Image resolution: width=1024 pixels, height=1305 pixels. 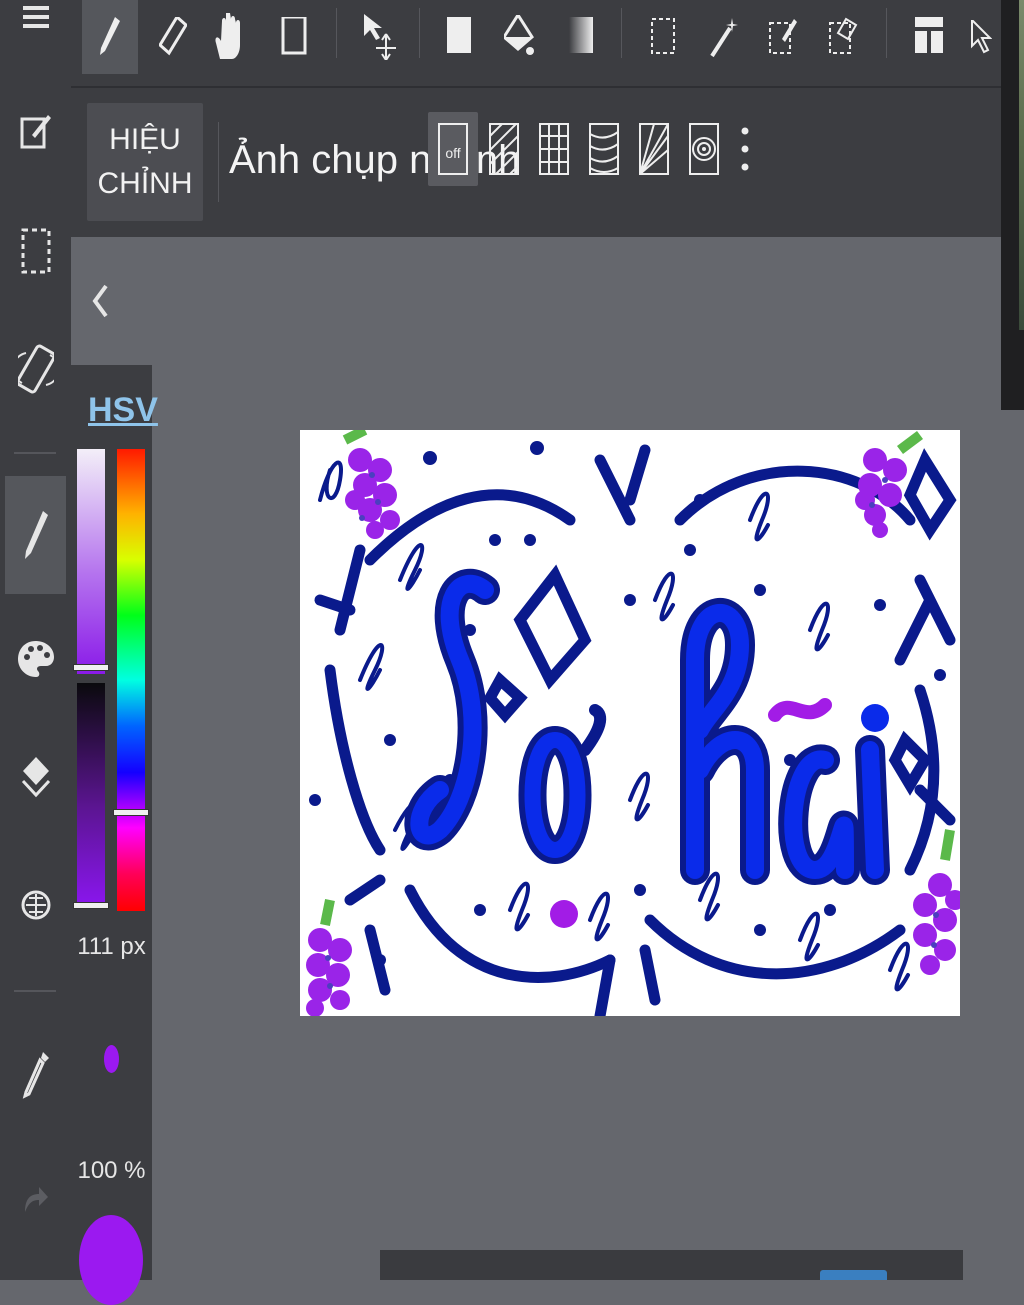 I want to click on fill-tool-icon, so click(x=459, y=37).